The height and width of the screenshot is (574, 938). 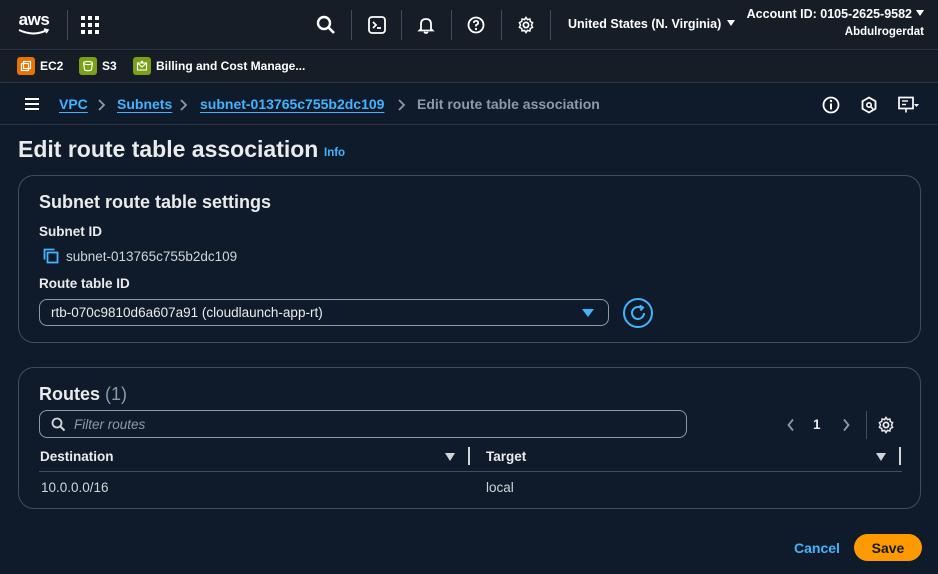 I want to click on subnet-id-label: Subnet ID, so click(x=70, y=231).